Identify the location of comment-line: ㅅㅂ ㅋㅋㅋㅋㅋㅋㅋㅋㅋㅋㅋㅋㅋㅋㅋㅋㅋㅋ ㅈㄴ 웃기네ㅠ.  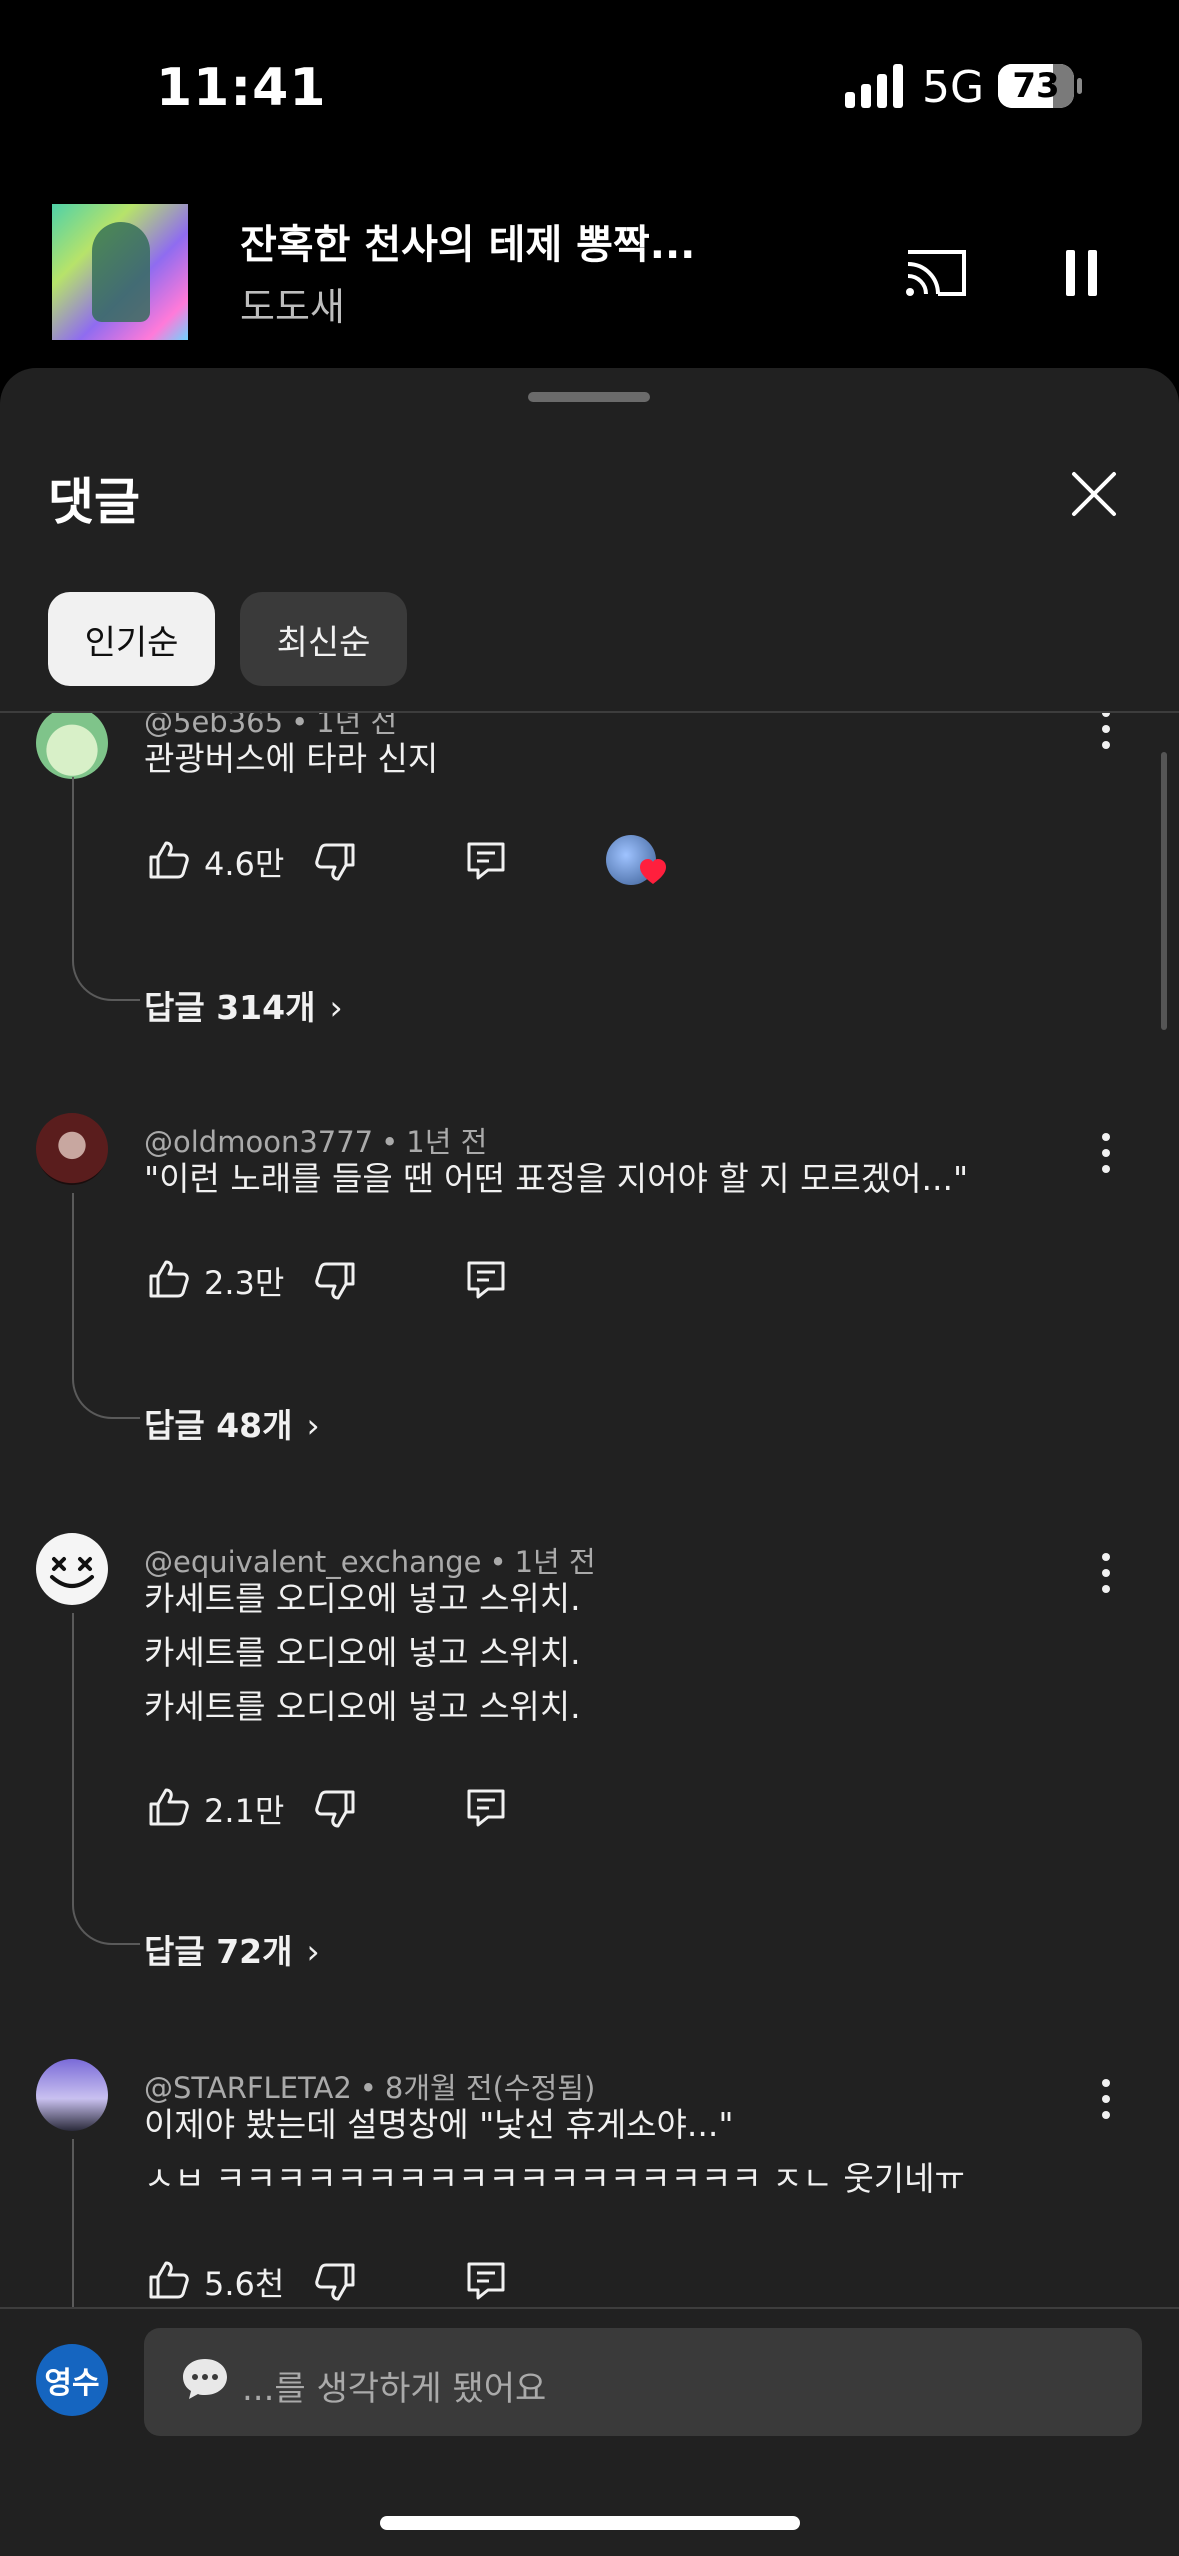
(554, 2178).